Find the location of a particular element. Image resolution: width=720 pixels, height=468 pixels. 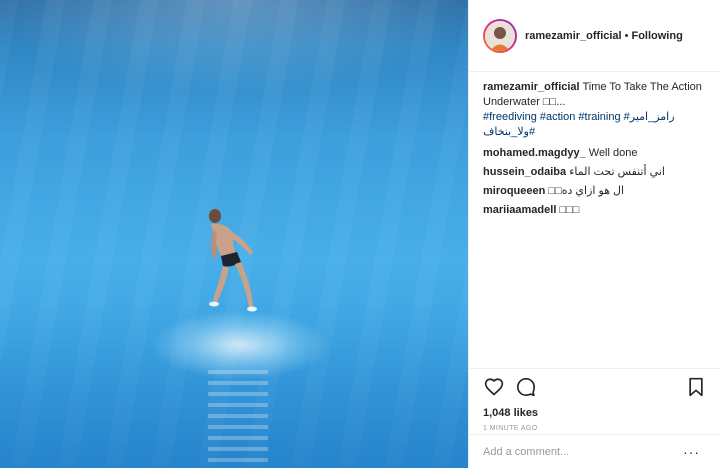

comment-item: hussein_odaiba اني أتنفس تحت الماء is located at coordinates (595, 172).